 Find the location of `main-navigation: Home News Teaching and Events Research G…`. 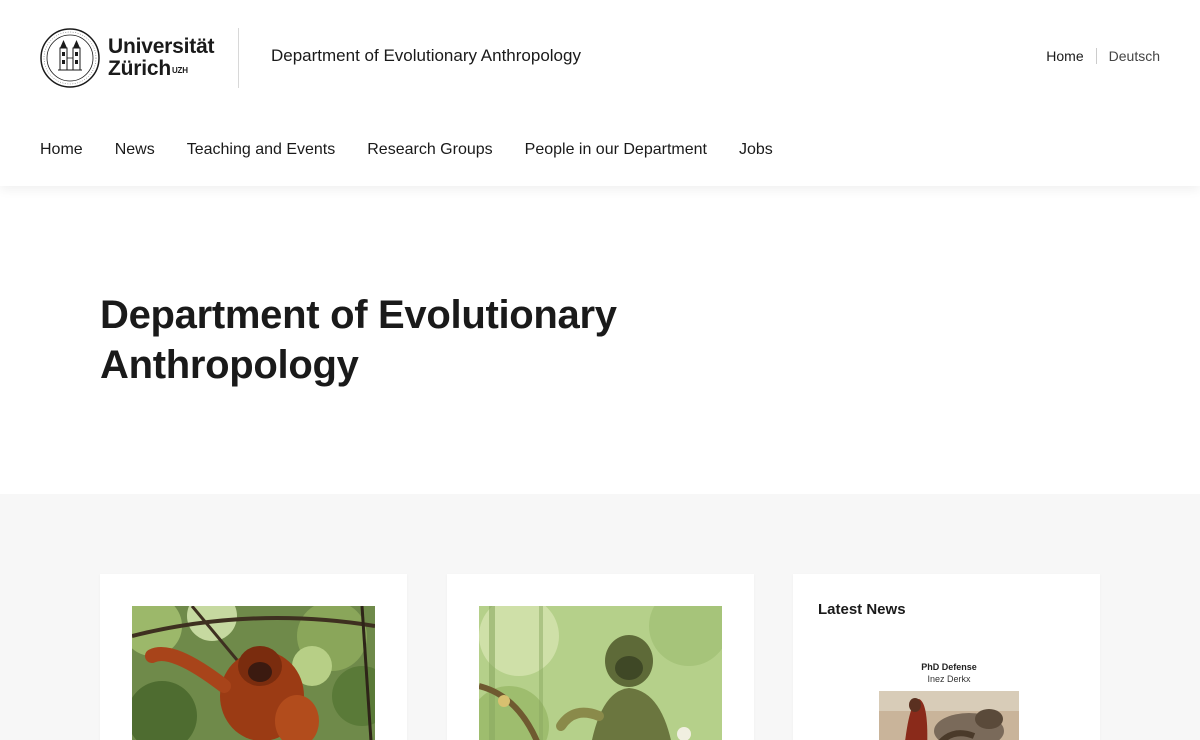

main-navigation: Home News Teaching and Events Research G… is located at coordinates (422, 150).